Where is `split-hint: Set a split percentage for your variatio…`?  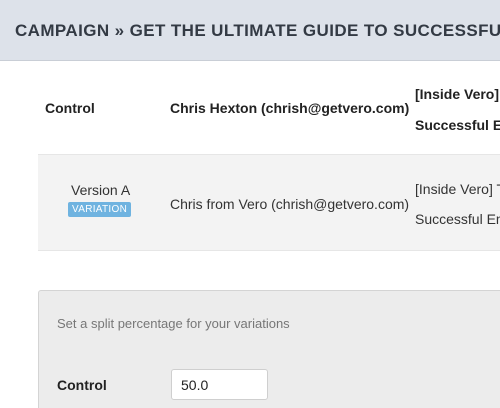 split-hint: Set a split percentage for your variatio… is located at coordinates (173, 323).